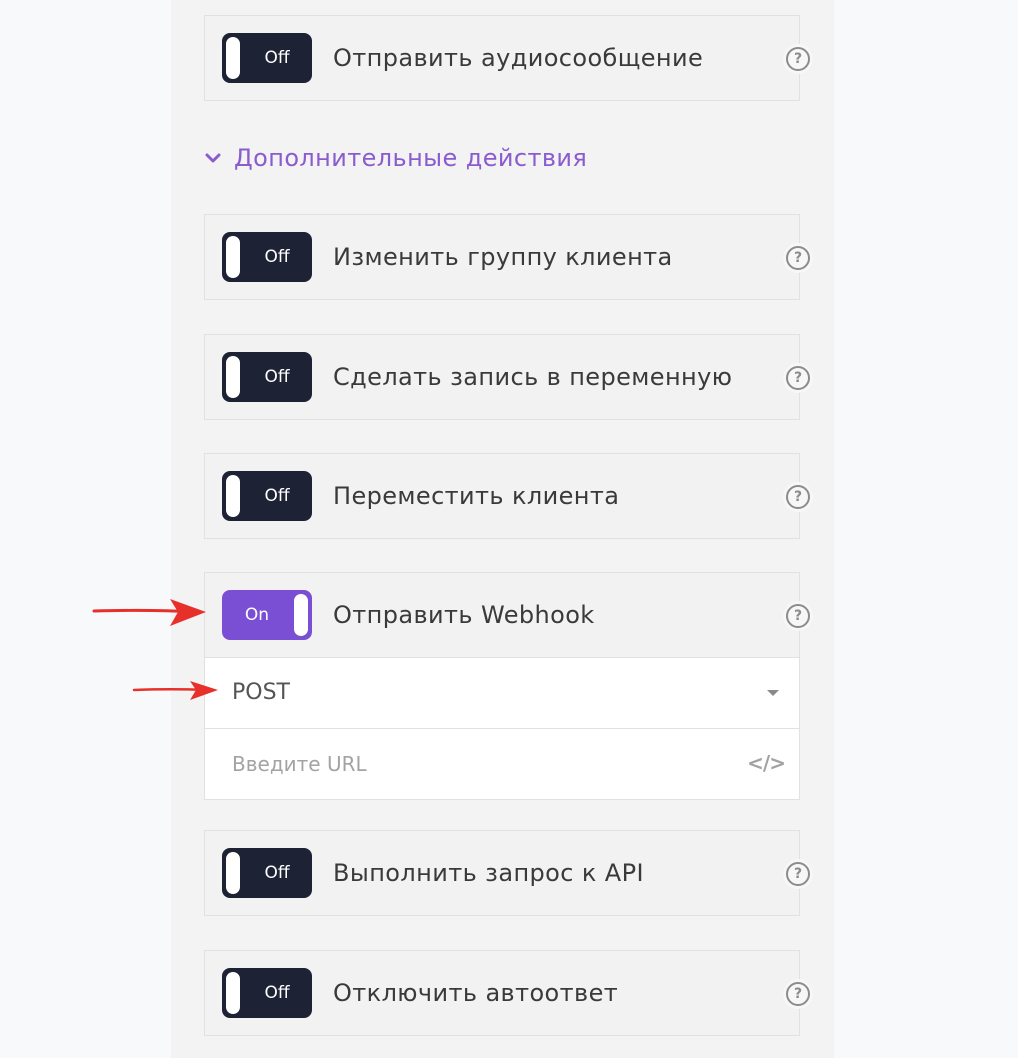 Image resolution: width=1018 pixels, height=1058 pixels. I want to click on action-card-change-group: Off Изменить группу клиента ?, so click(508, 257).